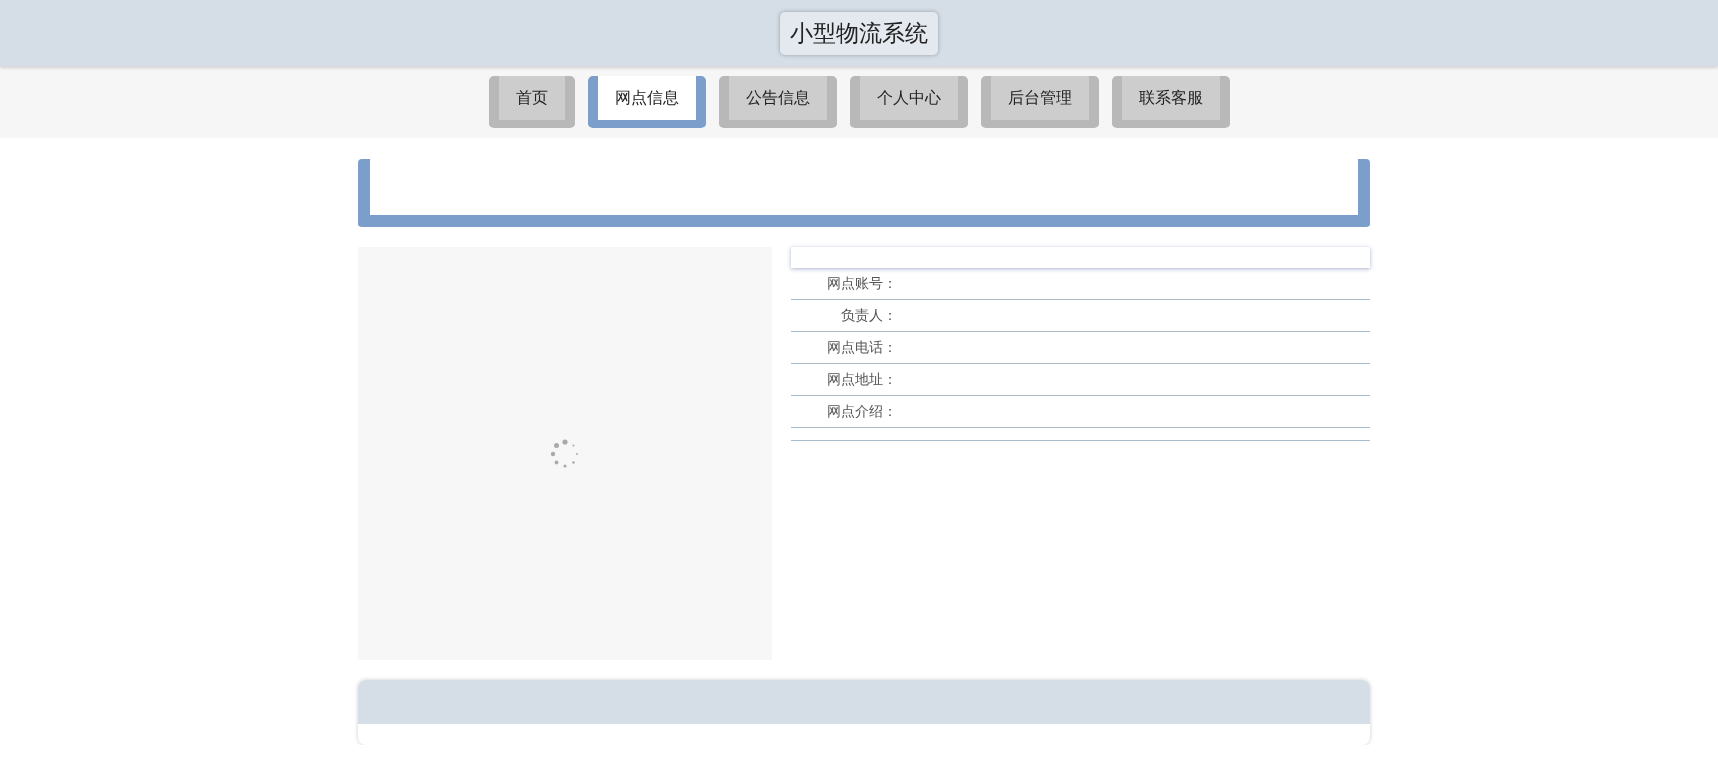 The image size is (1718, 757). Describe the element at coordinates (861, 283) in the screenshot. I see `field-label: 网点账号：` at that location.